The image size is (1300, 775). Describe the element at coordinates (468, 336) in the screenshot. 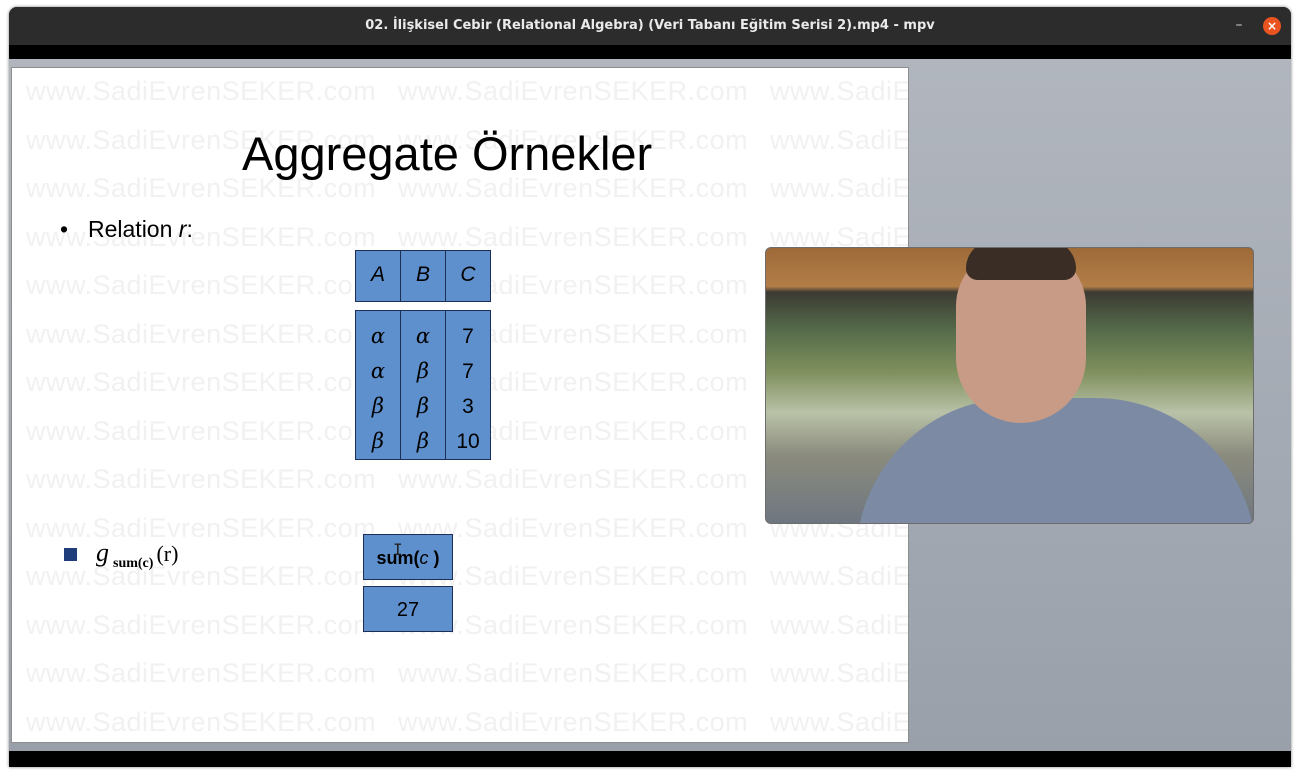

I see `cell-c1: 7` at that location.